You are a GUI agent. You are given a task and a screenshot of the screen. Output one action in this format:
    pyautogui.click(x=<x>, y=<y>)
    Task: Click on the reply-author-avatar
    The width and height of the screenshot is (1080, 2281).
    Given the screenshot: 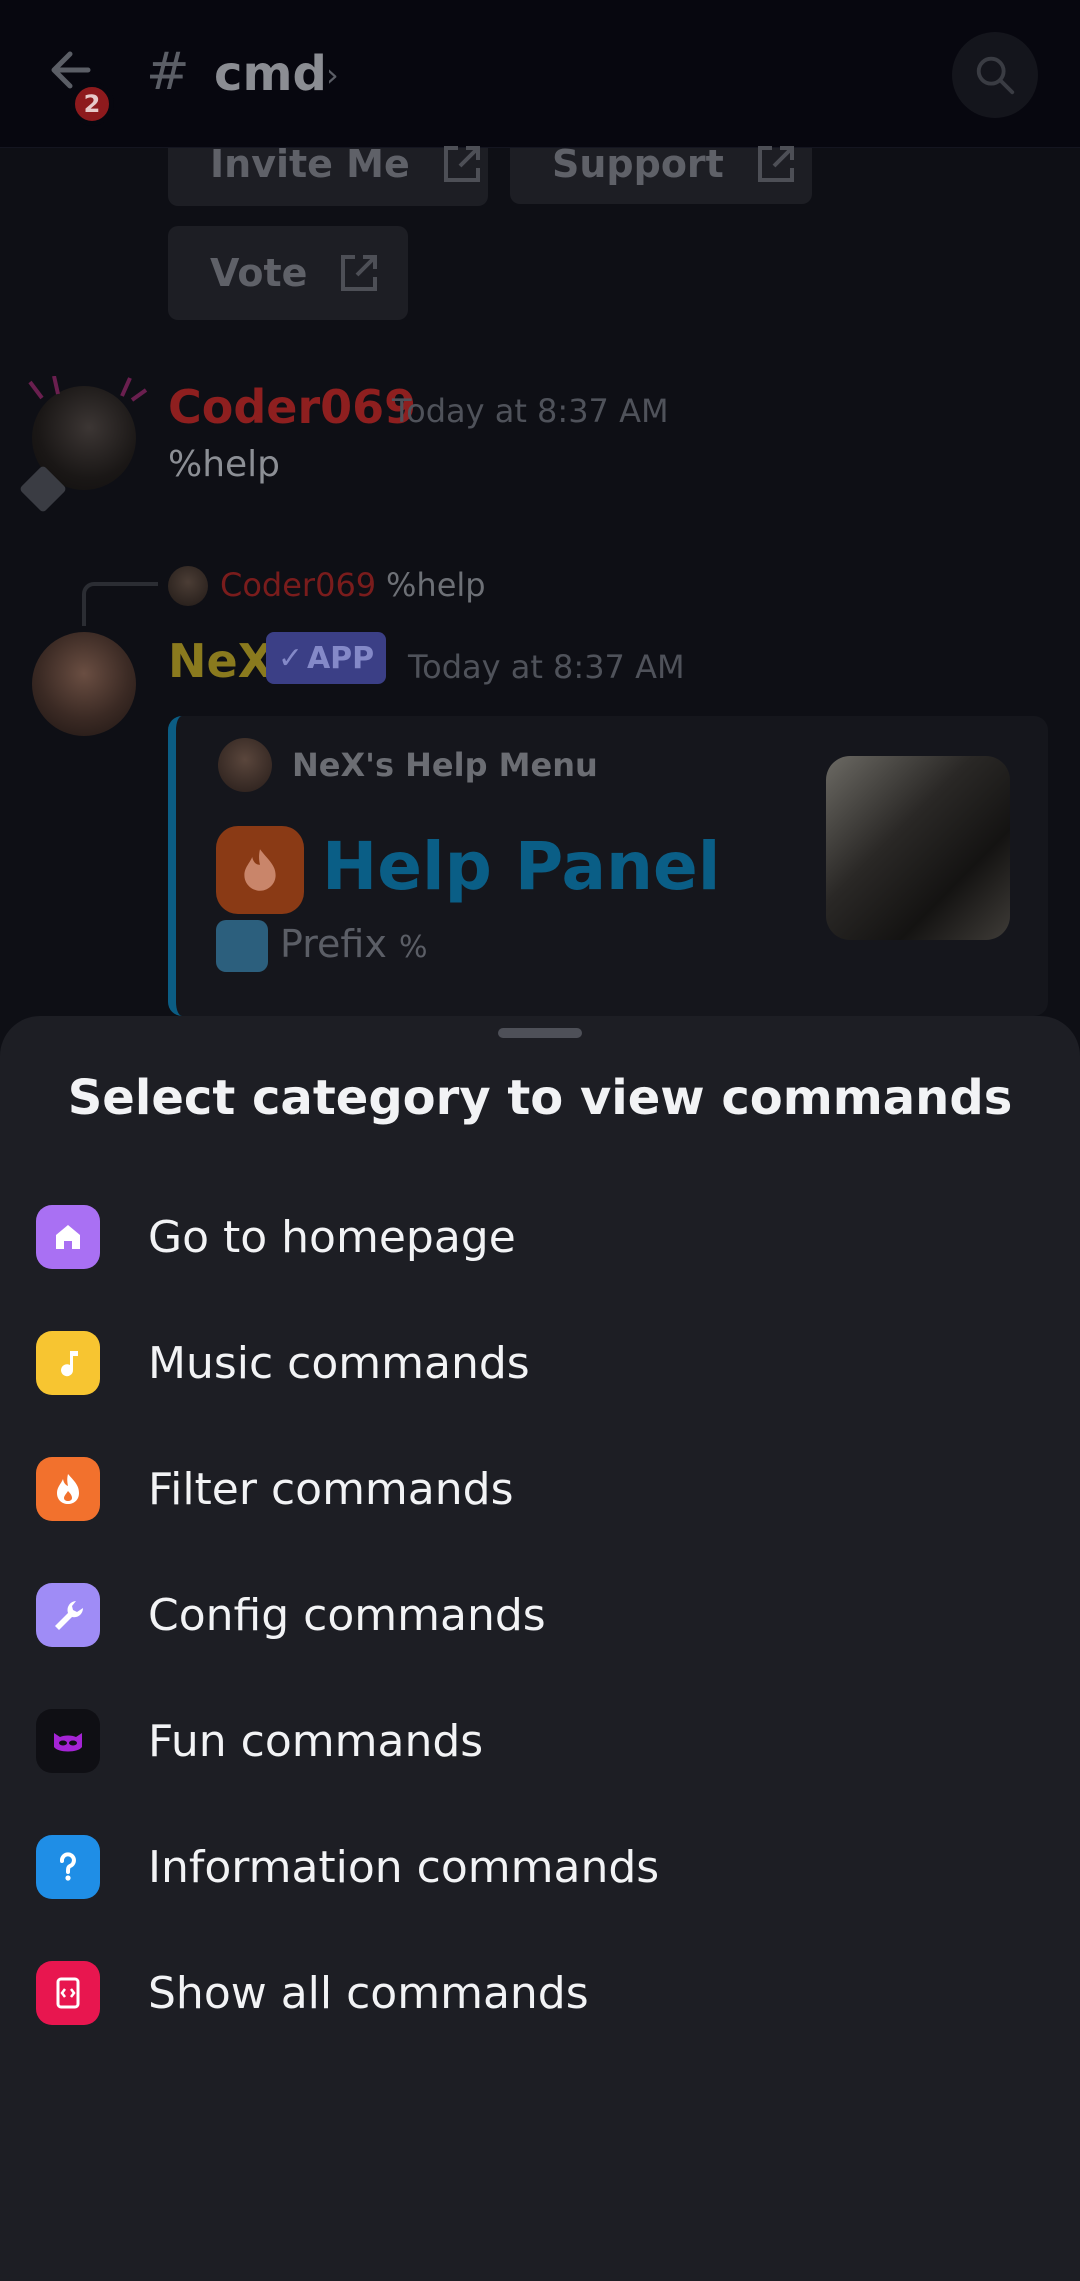 What is the action you would take?
    pyautogui.click(x=188, y=586)
    